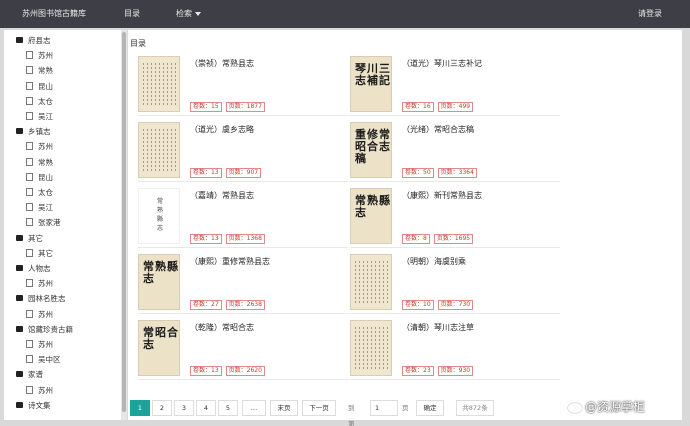 This screenshot has width=690, height=426. What do you see at coordinates (615, 407) in the screenshot?
I see `watermark-text: @资源掌柜` at bounding box center [615, 407].